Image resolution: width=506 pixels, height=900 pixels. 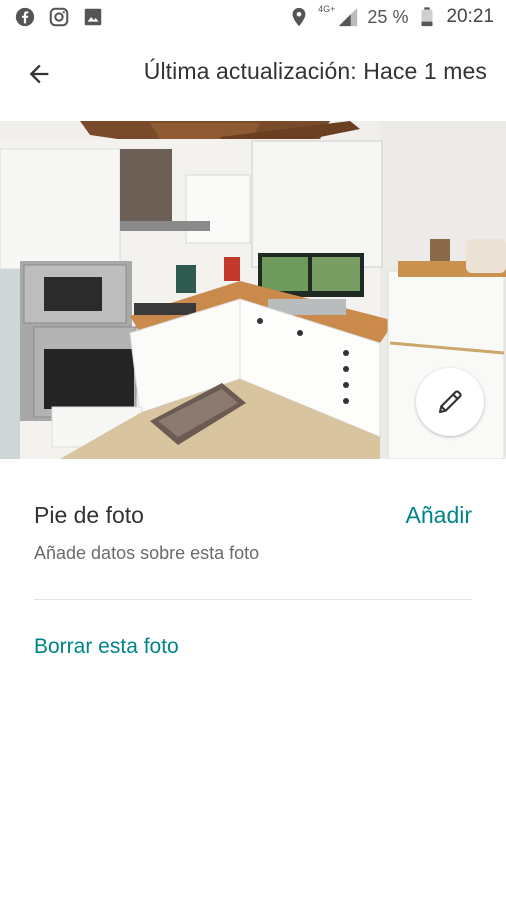 What do you see at coordinates (327, 9) in the screenshot?
I see `network-type: 4G+` at bounding box center [327, 9].